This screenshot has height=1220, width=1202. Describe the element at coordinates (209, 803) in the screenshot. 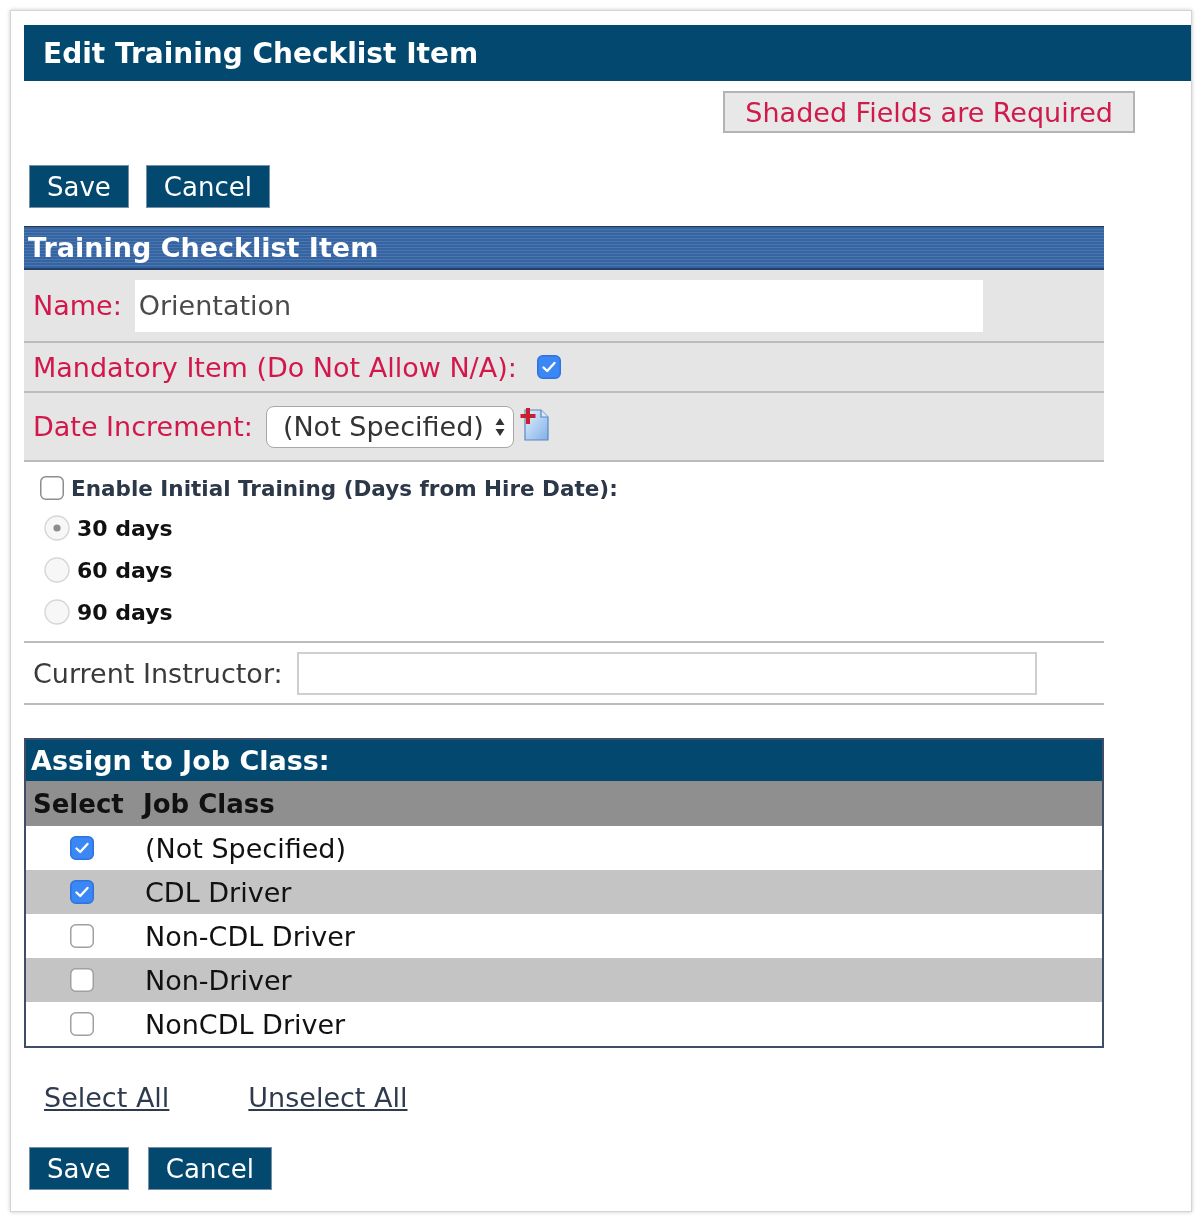

I see `column-header: Job Class` at that location.